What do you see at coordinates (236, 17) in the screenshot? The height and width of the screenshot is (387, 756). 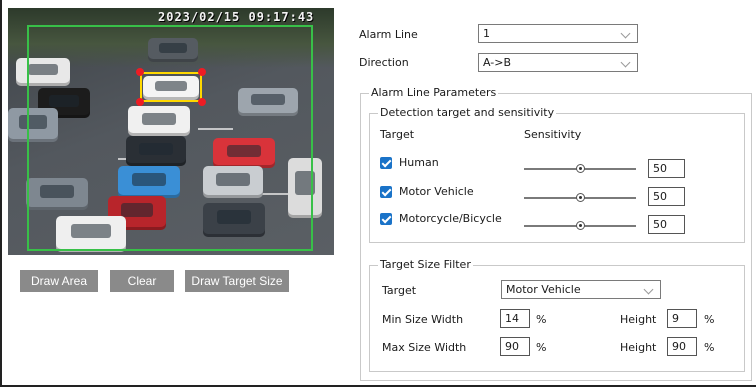 I see `video-timestamp: 2023/02/15 09:17:43` at bounding box center [236, 17].